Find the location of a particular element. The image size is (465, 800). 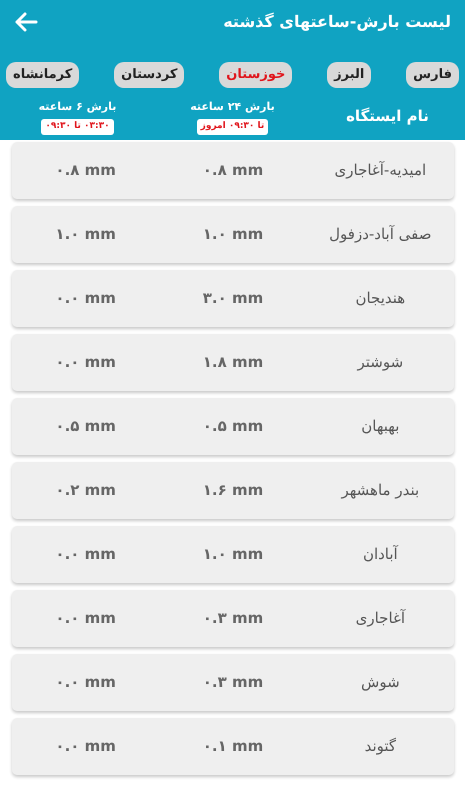

back-arrow-icon is located at coordinates (26, 22).